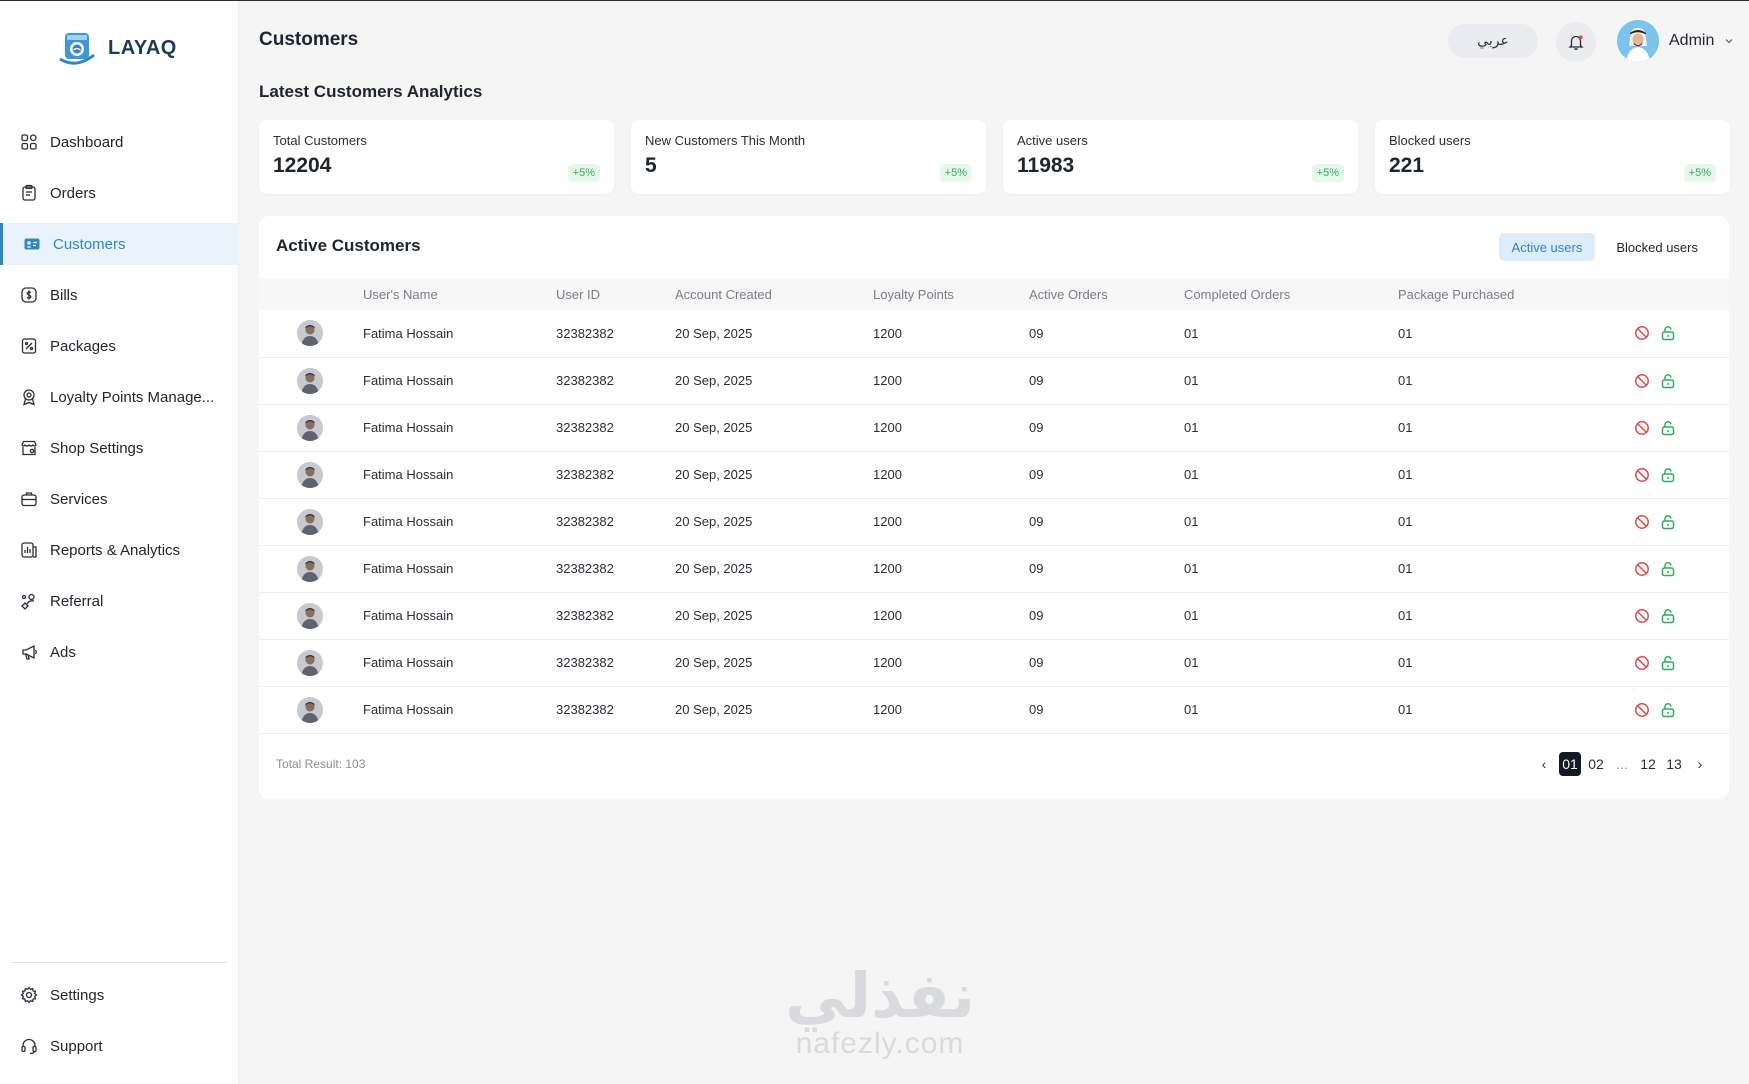 The image size is (1749, 1084). I want to click on column-header-completed-orders: Completed Orders, so click(1291, 294).